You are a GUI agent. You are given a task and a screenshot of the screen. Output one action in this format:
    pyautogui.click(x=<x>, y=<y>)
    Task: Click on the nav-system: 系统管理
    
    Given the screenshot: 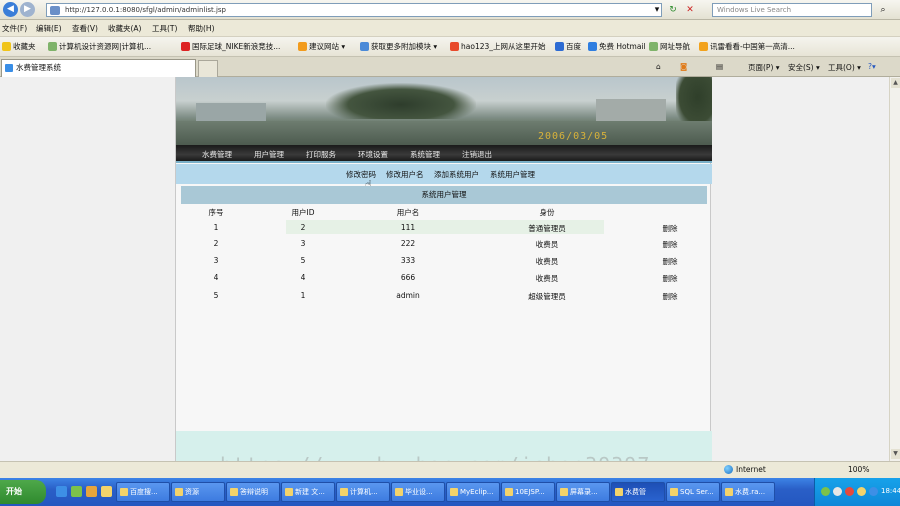 What is the action you would take?
    pyautogui.click(x=425, y=154)
    